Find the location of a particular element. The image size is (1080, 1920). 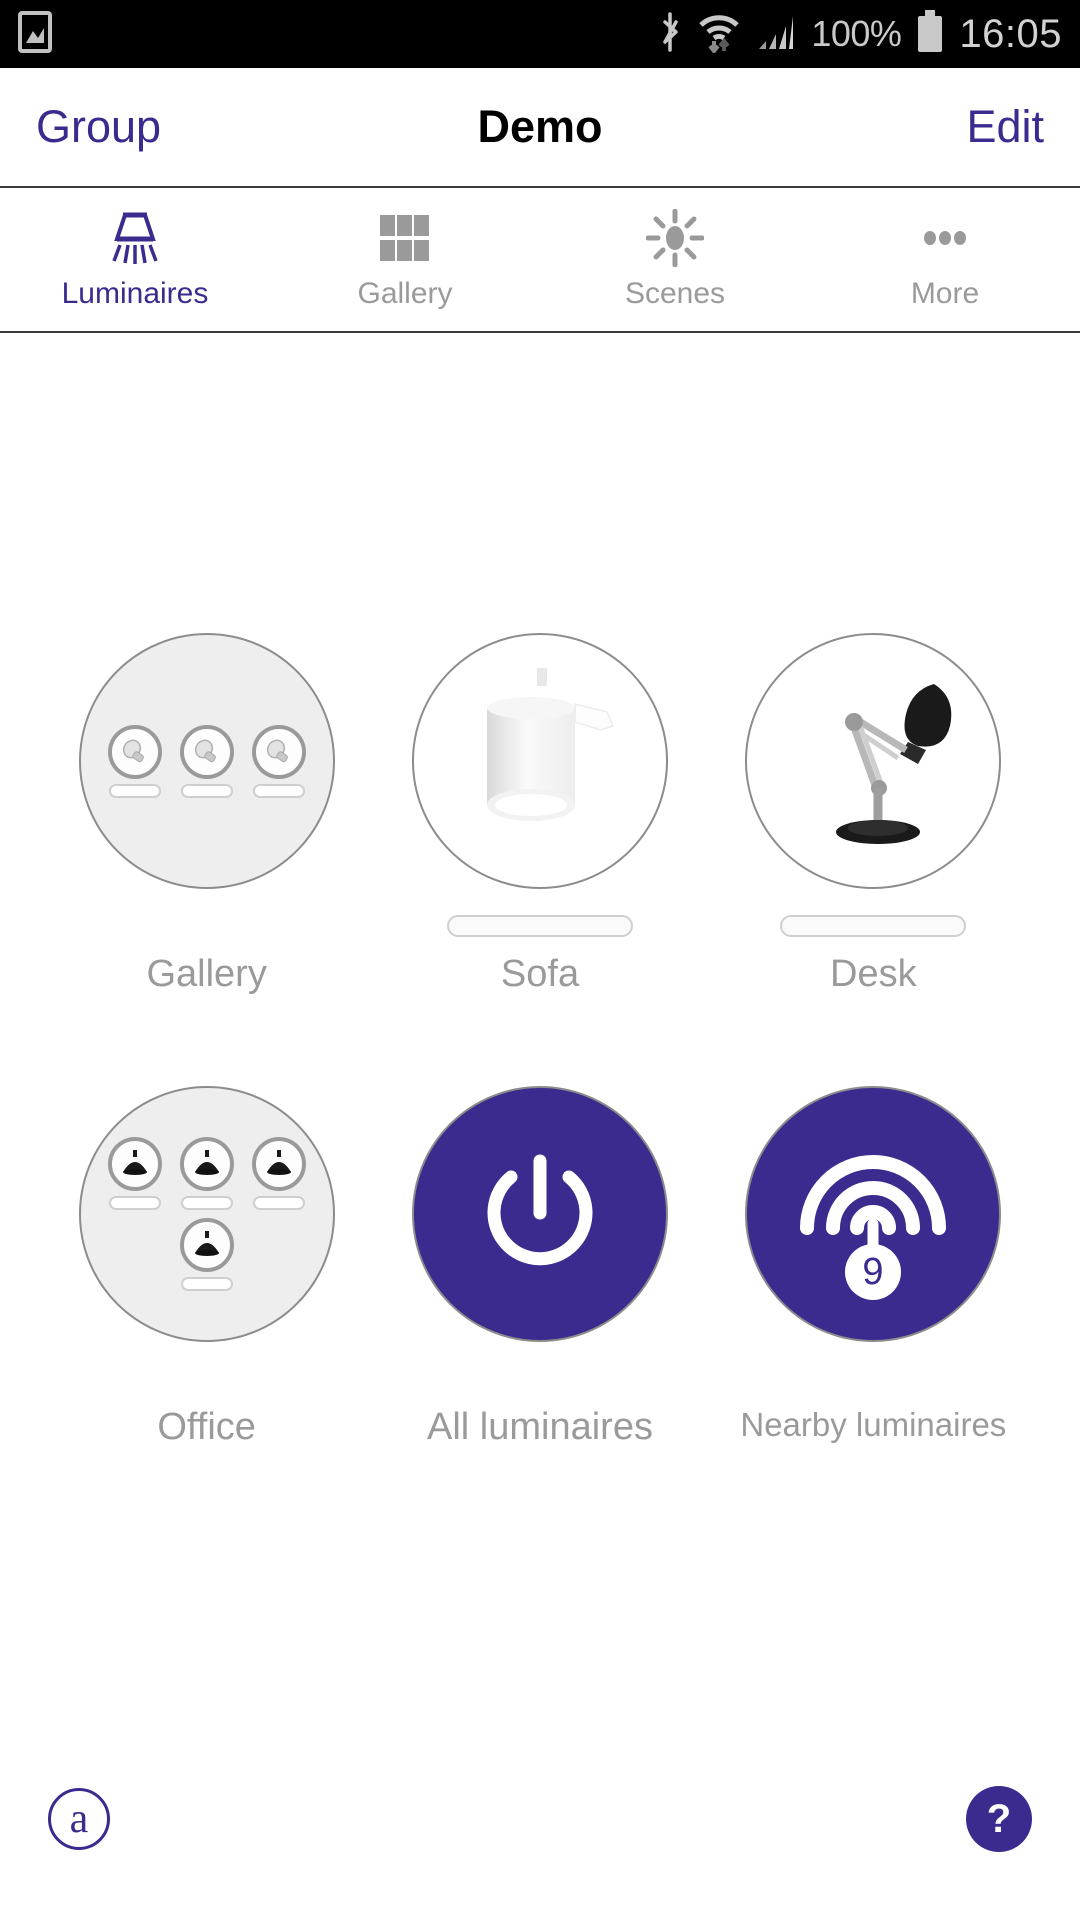

bottom-bar: a ? is located at coordinates (540, 1840).